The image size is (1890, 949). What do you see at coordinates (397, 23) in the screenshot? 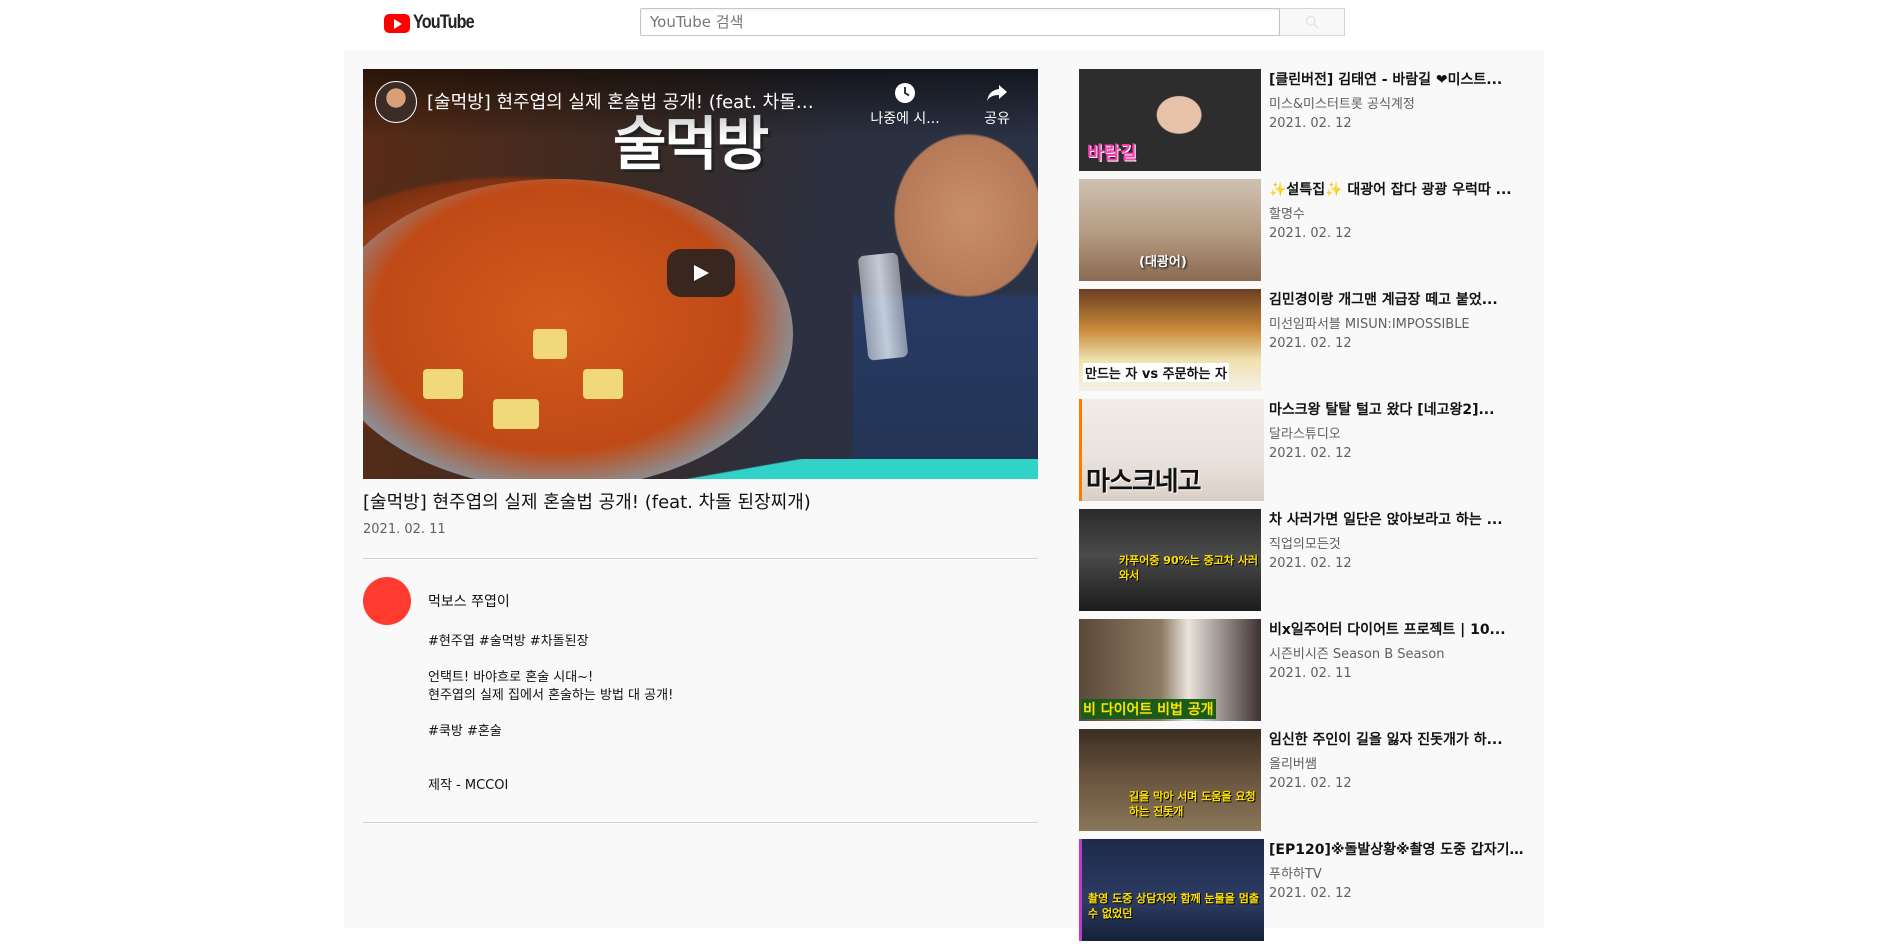
I see `youtube-play-icon` at bounding box center [397, 23].